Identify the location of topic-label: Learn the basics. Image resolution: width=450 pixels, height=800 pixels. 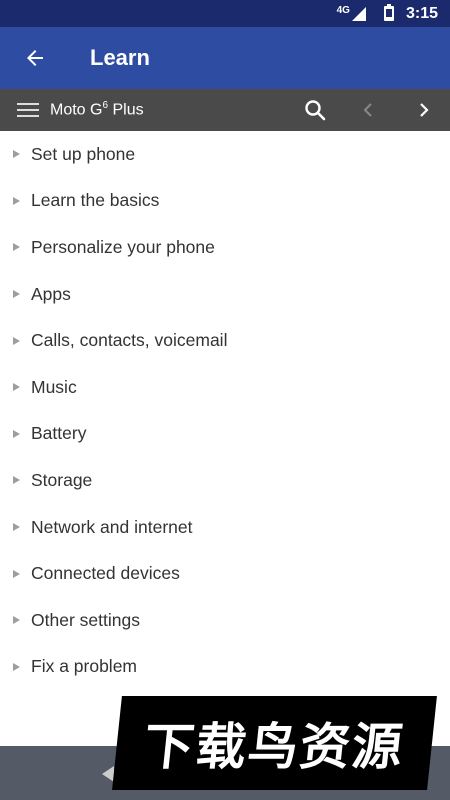
(95, 200).